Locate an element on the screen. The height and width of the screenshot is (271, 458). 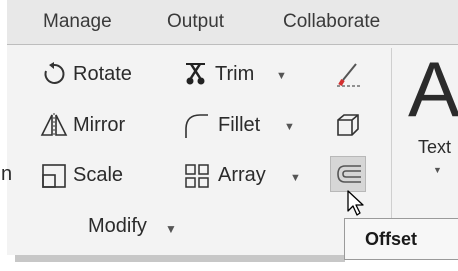
rotate-label: Rotate is located at coordinates (102, 74).